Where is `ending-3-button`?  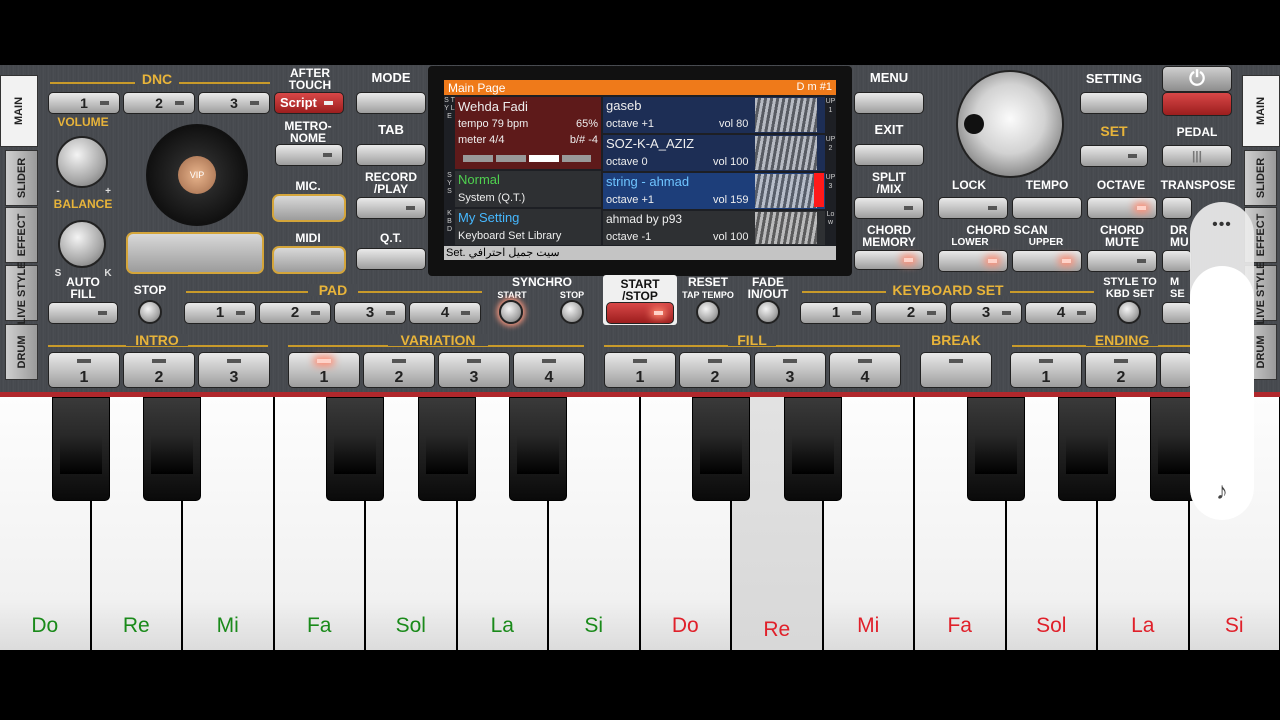 ending-3-button is located at coordinates (1176, 370).